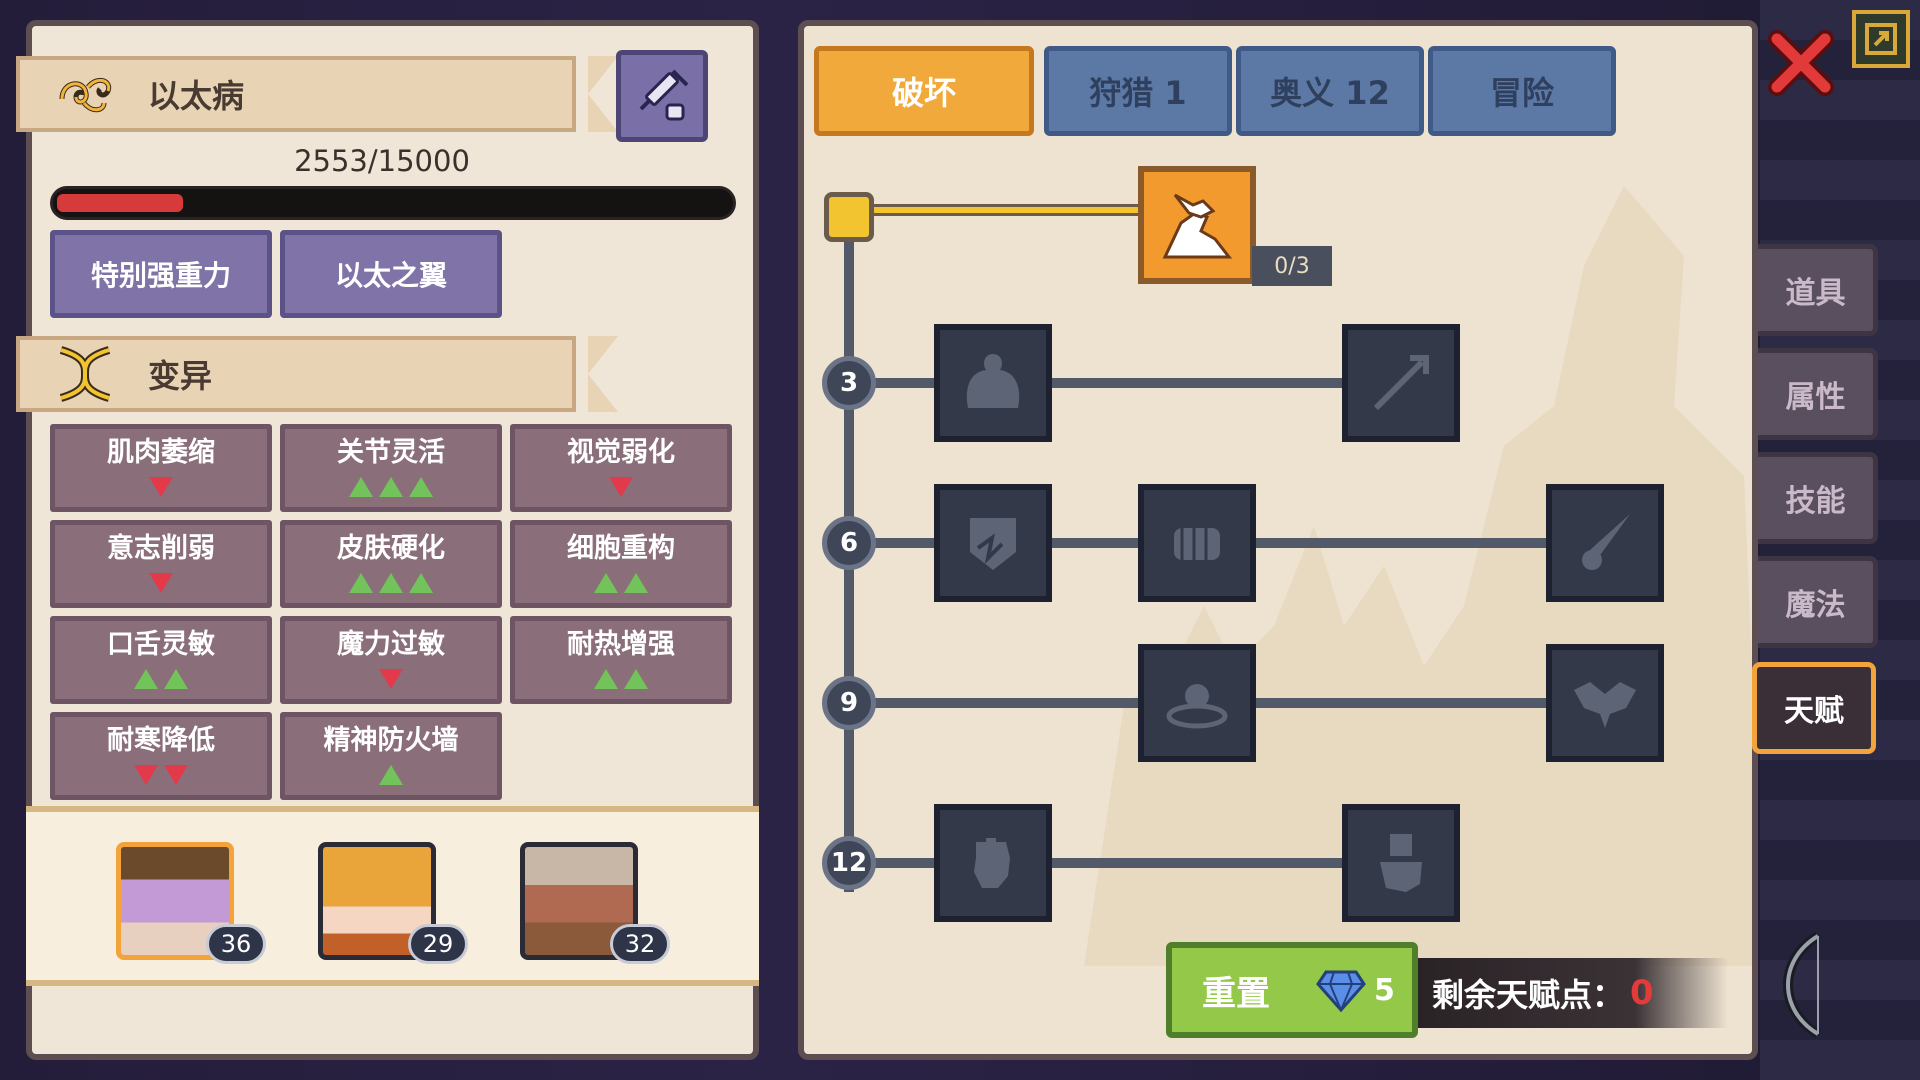 The height and width of the screenshot is (1080, 1920). I want to click on arm-wrestle-icon, so click(1197, 226).